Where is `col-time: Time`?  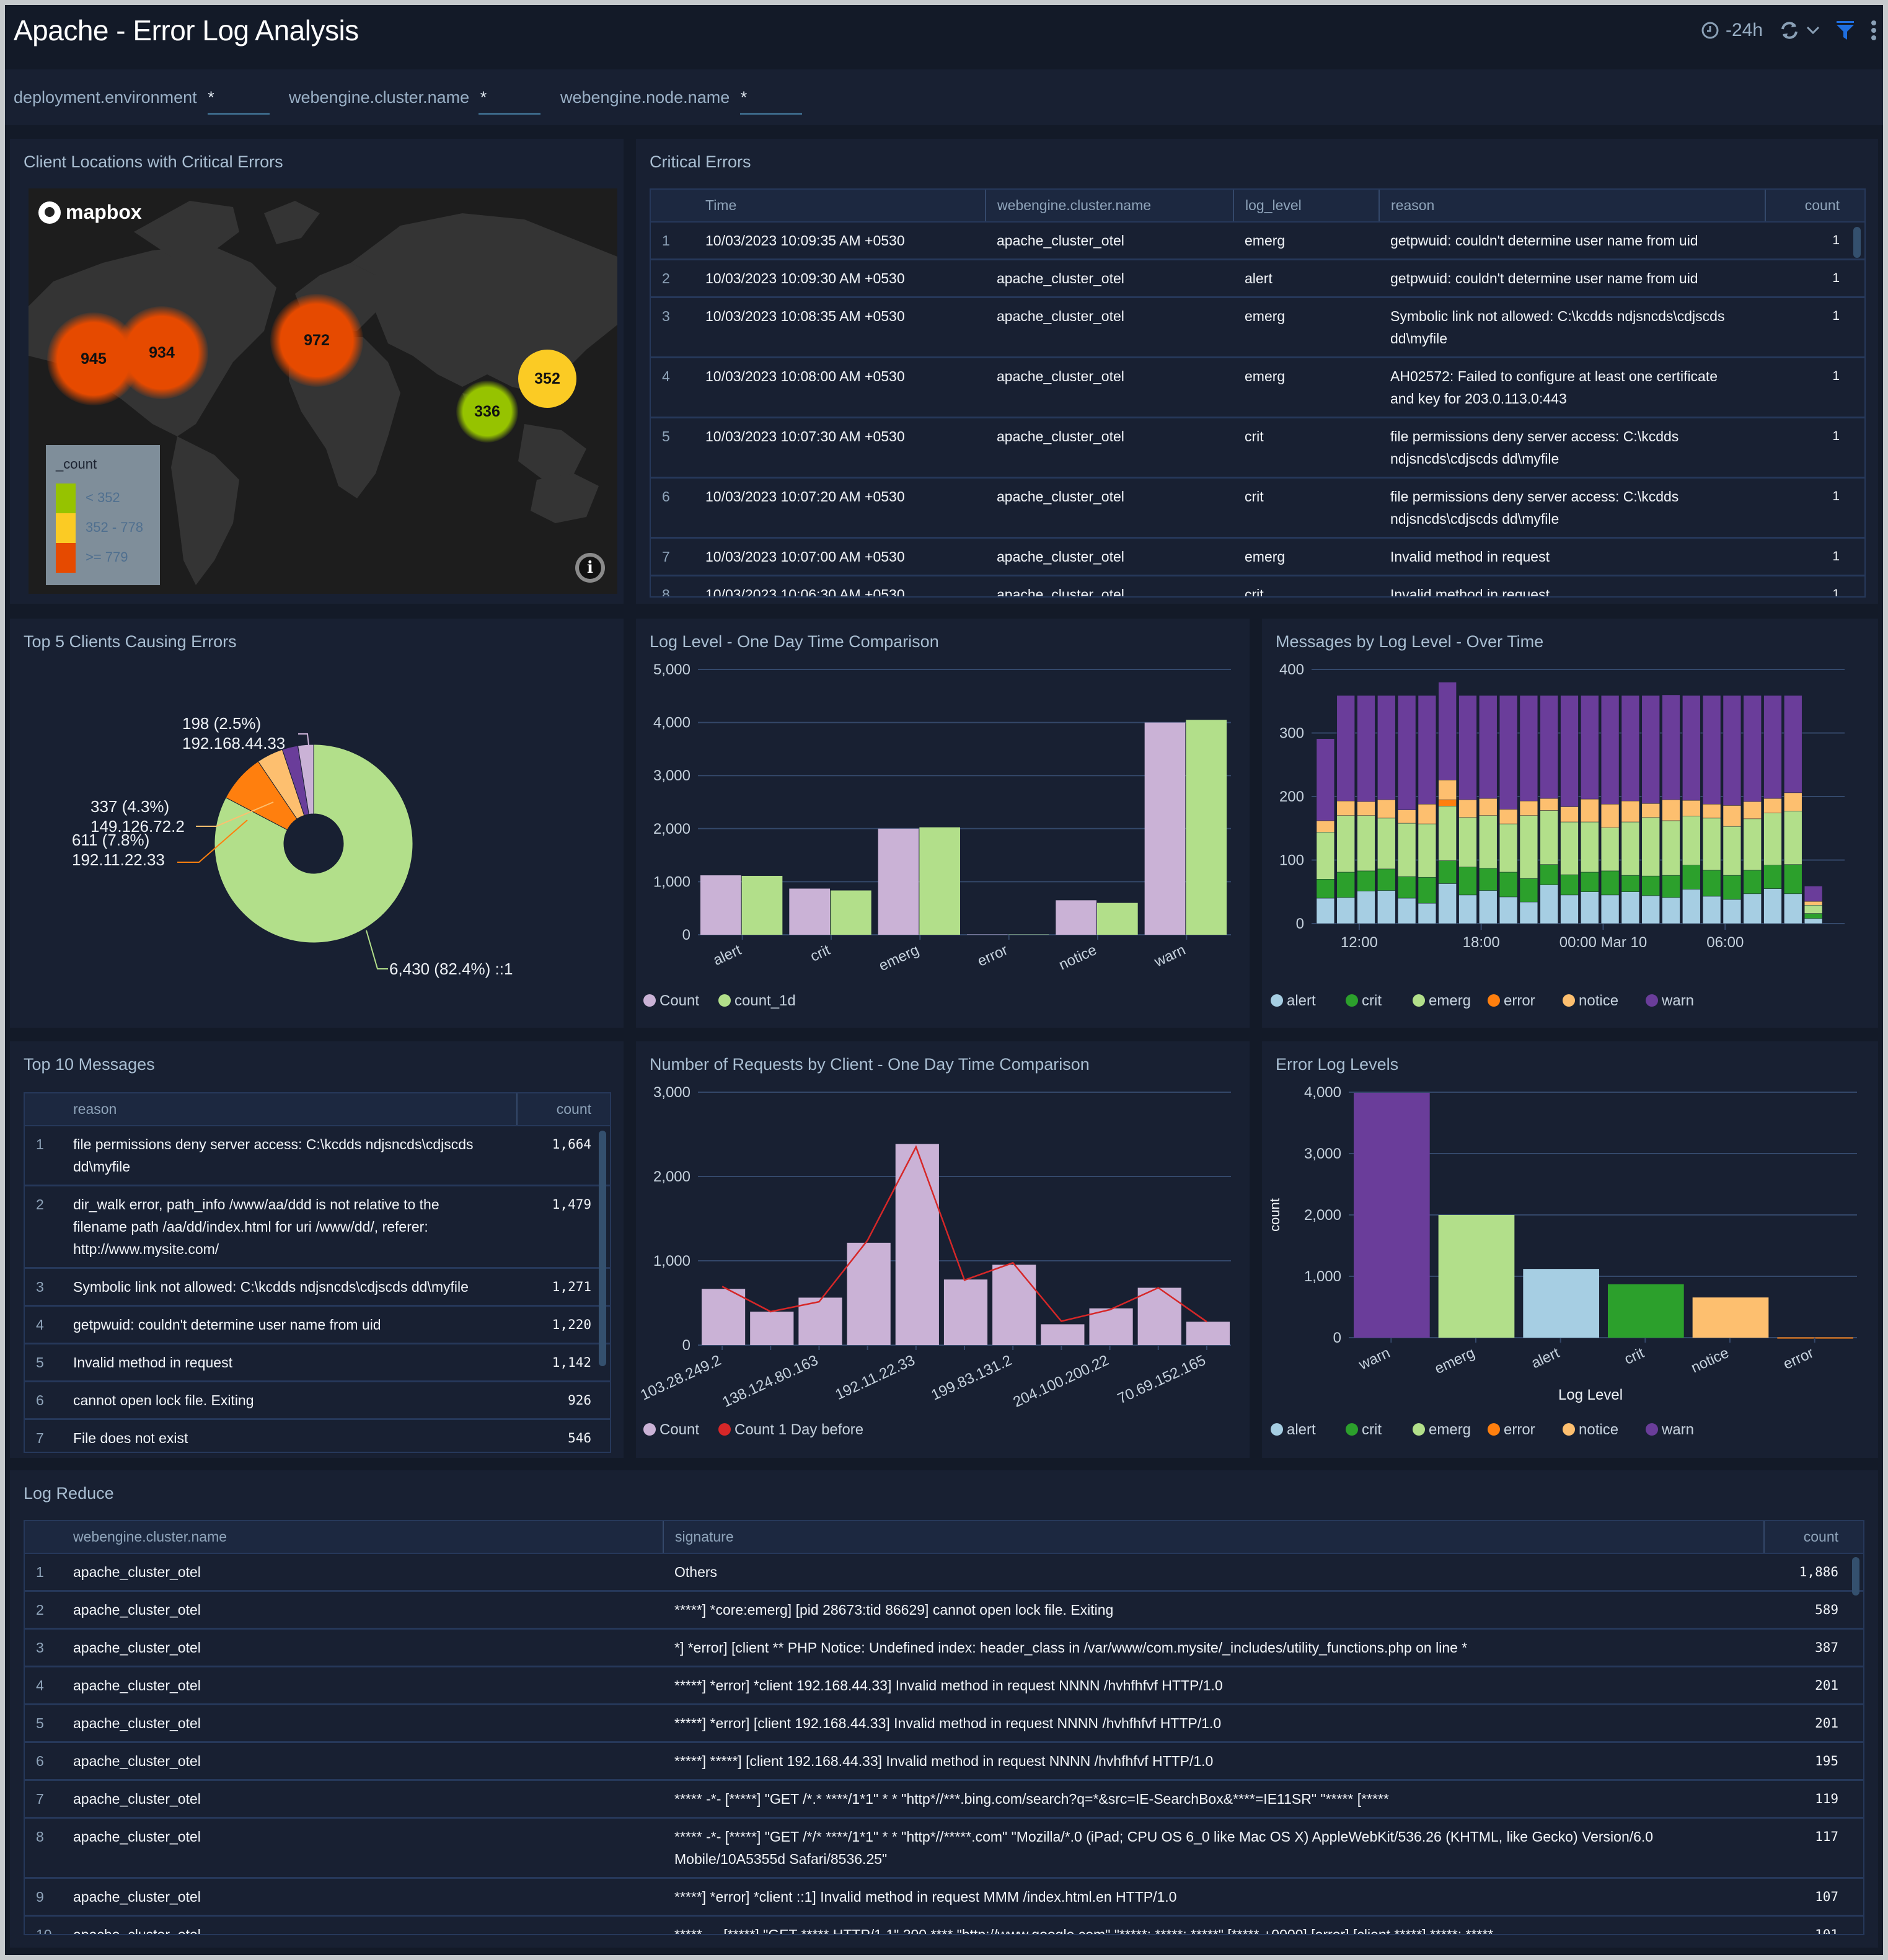
col-time: Time is located at coordinates (840, 206).